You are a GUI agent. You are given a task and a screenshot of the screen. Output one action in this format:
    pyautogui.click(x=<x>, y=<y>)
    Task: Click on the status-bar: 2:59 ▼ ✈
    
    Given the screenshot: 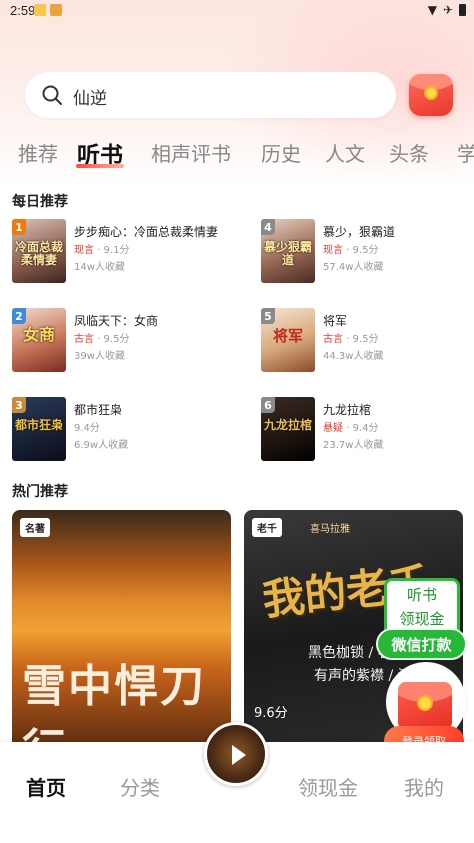 What is the action you would take?
    pyautogui.click(x=237, y=11)
    